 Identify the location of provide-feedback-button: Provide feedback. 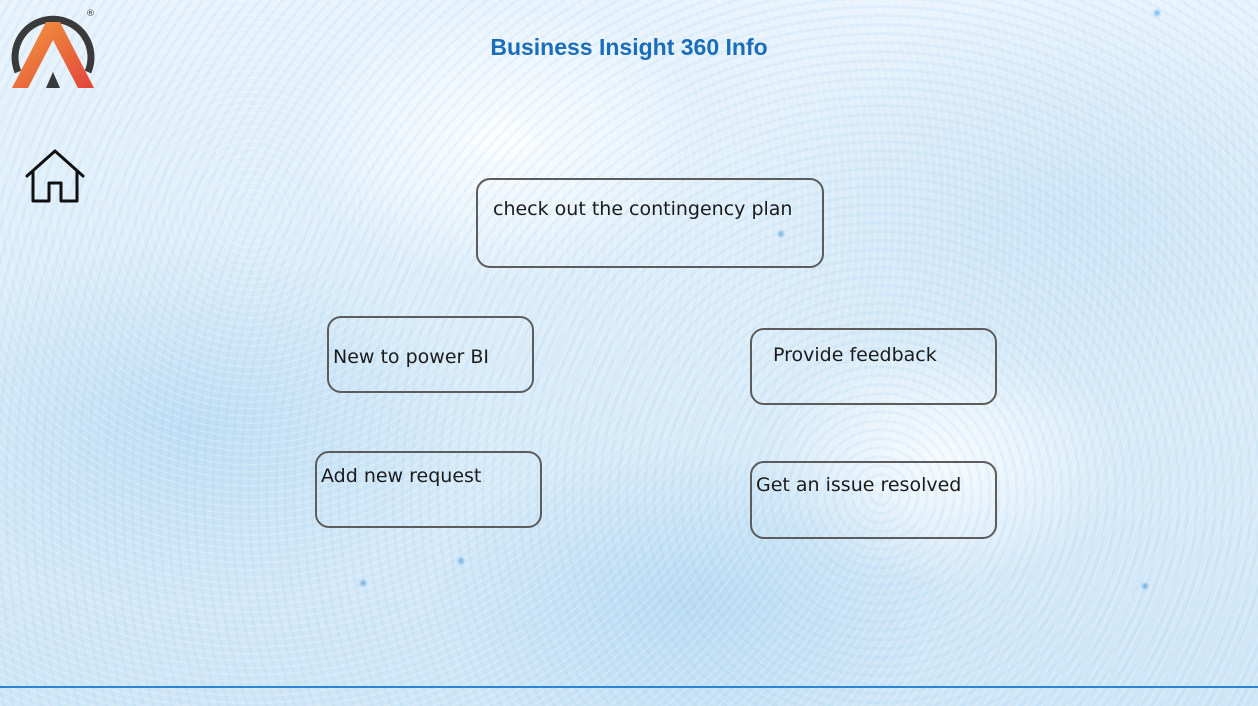
(873, 366).